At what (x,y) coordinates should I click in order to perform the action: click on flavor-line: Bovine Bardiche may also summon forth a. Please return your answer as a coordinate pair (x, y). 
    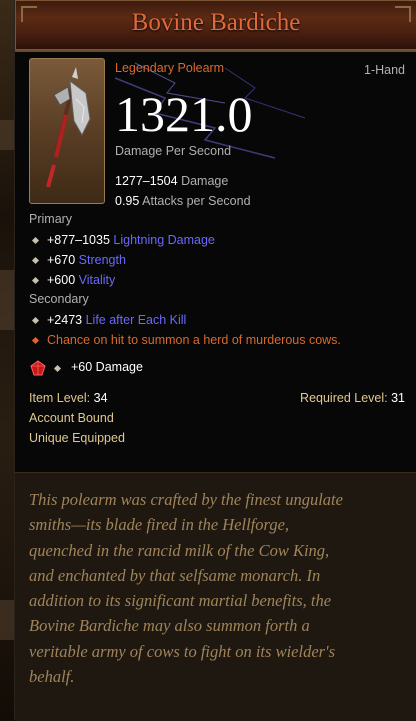
    Looking at the image, I should click on (169, 626).